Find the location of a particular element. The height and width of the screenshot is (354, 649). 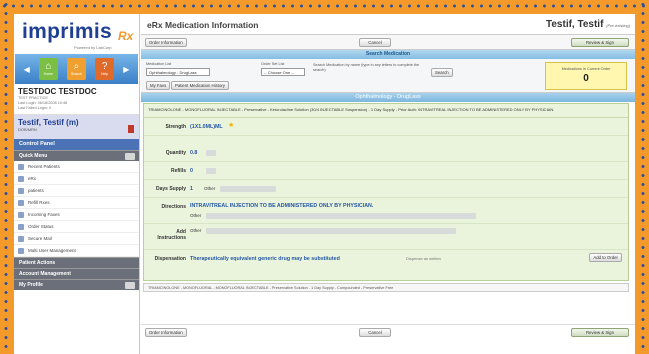

header-user: Testif, Testif (Pre-existing) is located at coordinates (588, 24).